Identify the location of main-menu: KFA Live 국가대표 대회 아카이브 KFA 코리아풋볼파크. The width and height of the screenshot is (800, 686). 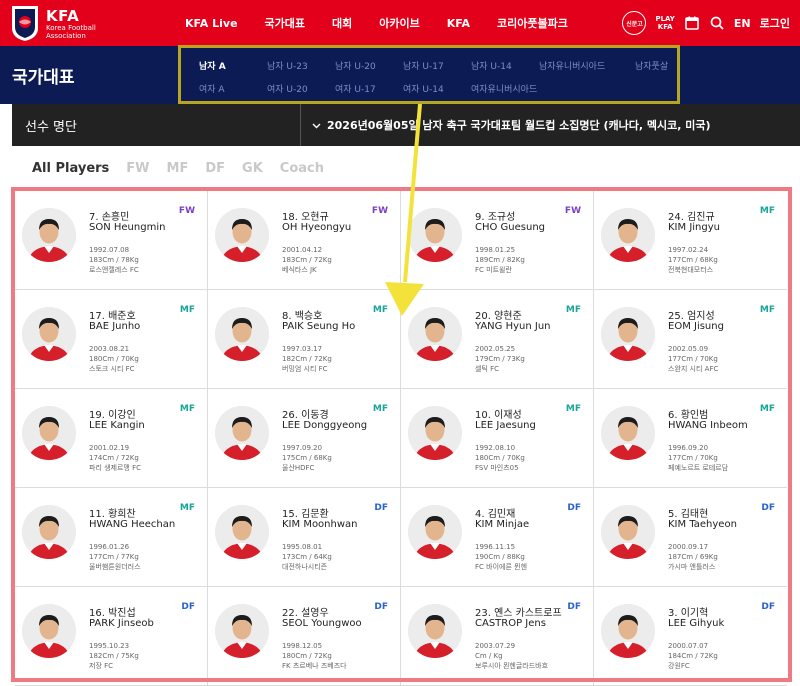
(390, 23).